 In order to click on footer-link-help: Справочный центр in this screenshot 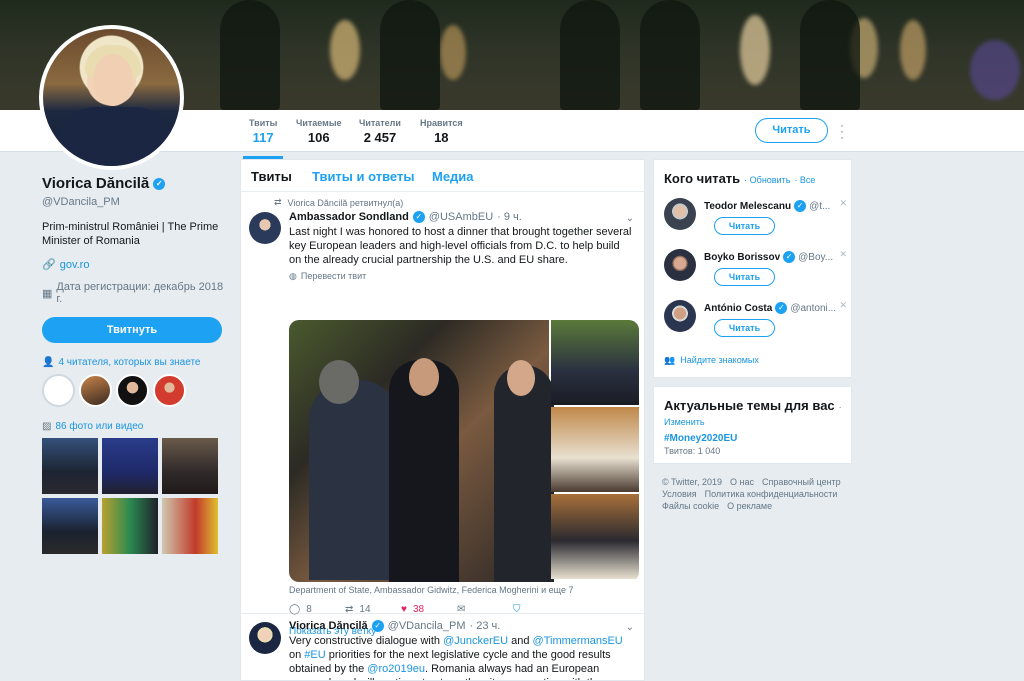, I will do `click(801, 482)`.